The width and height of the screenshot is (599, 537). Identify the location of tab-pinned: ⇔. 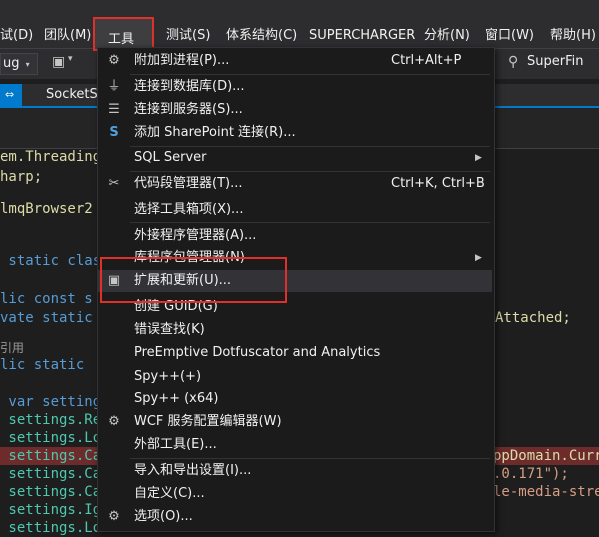
(11, 95).